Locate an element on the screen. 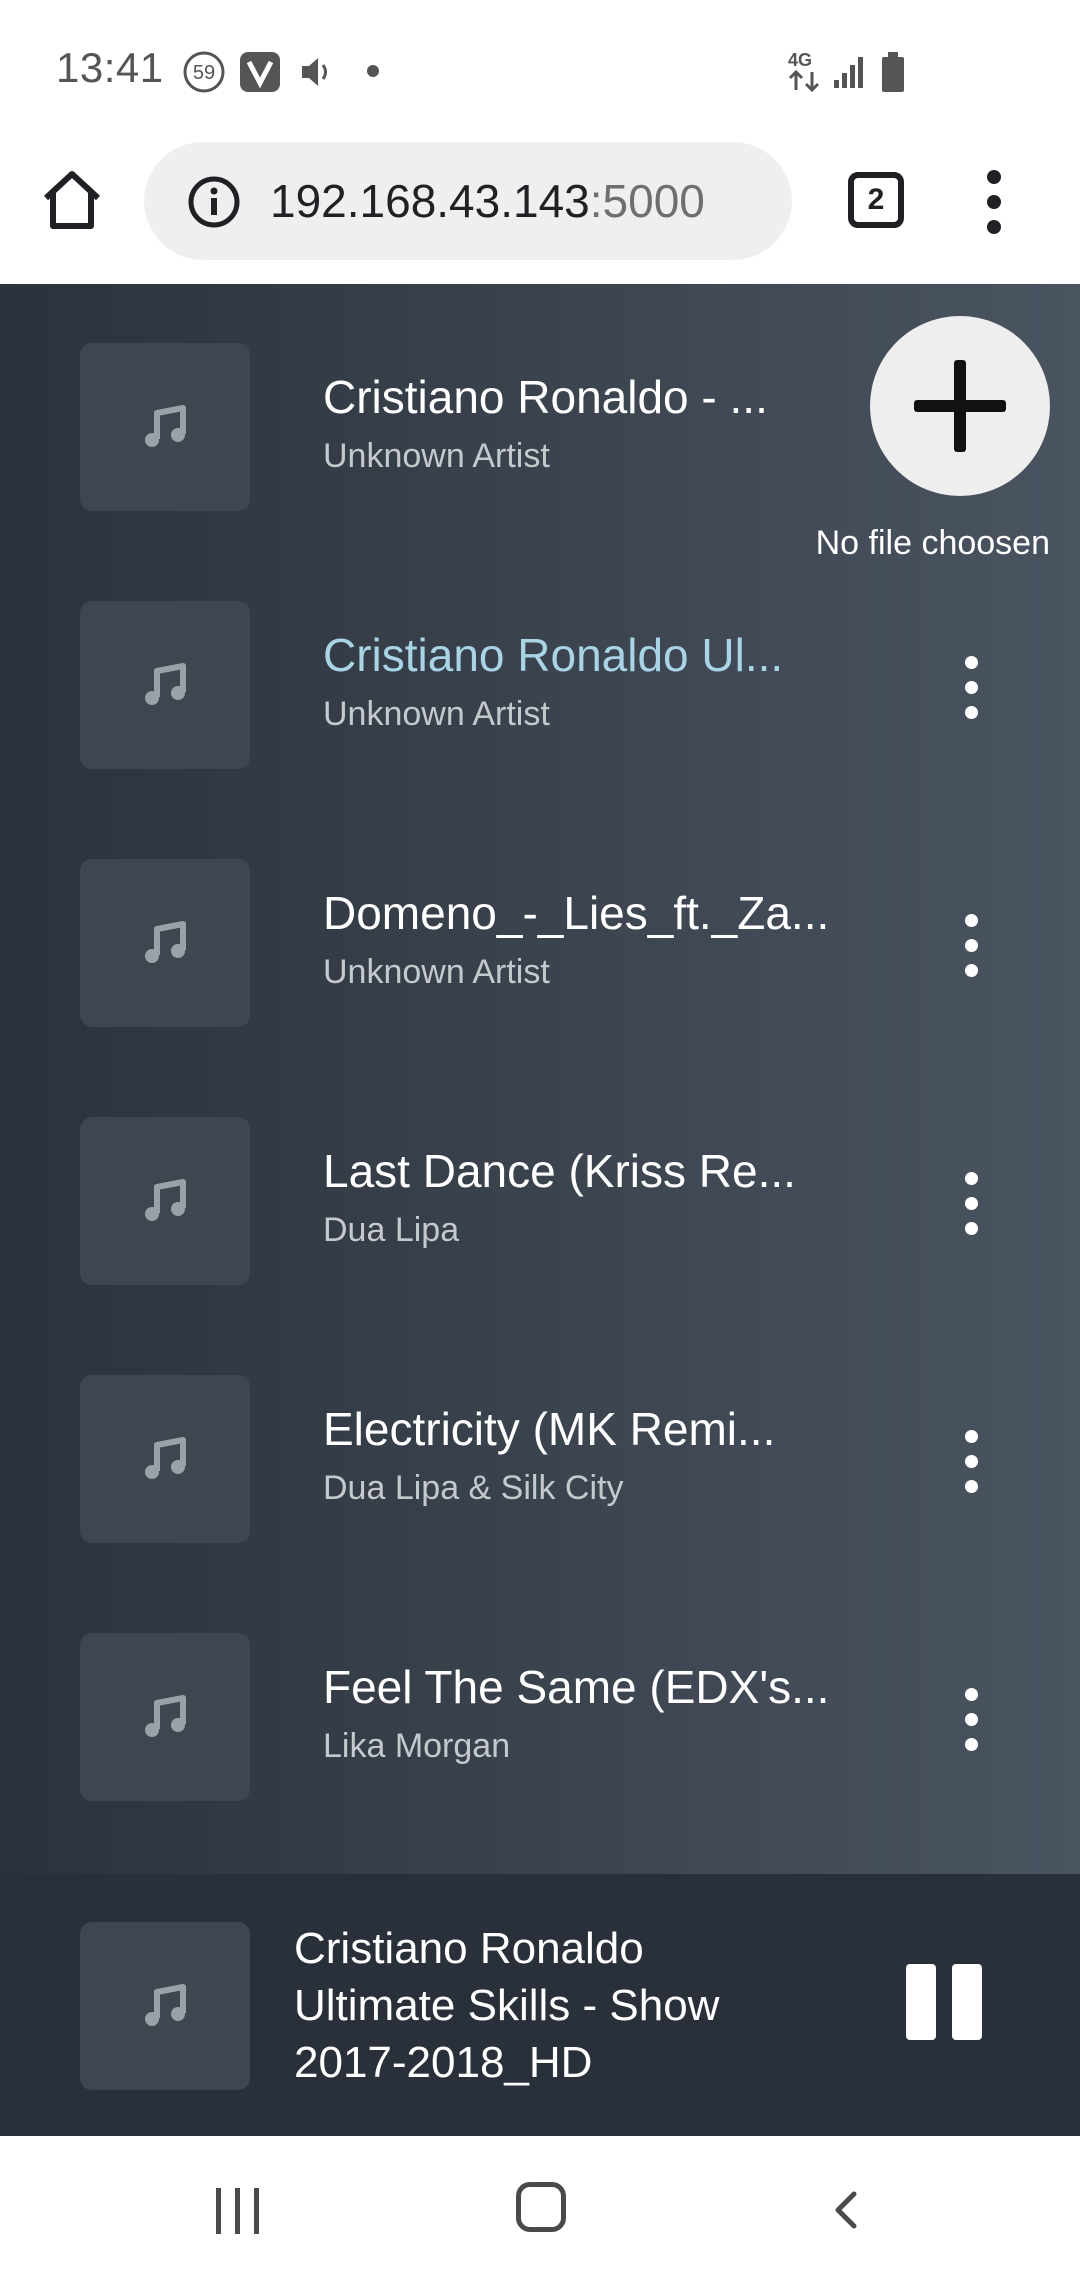 The image size is (1080, 2280). track-artist: Lika Morgan is located at coordinates (417, 1746).